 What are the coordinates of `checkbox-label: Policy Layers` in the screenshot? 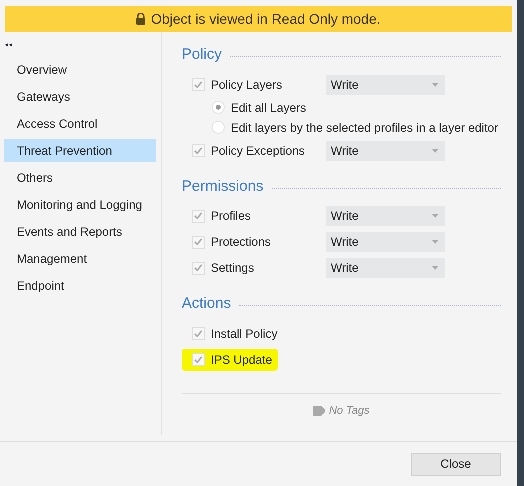 It's located at (246, 85).